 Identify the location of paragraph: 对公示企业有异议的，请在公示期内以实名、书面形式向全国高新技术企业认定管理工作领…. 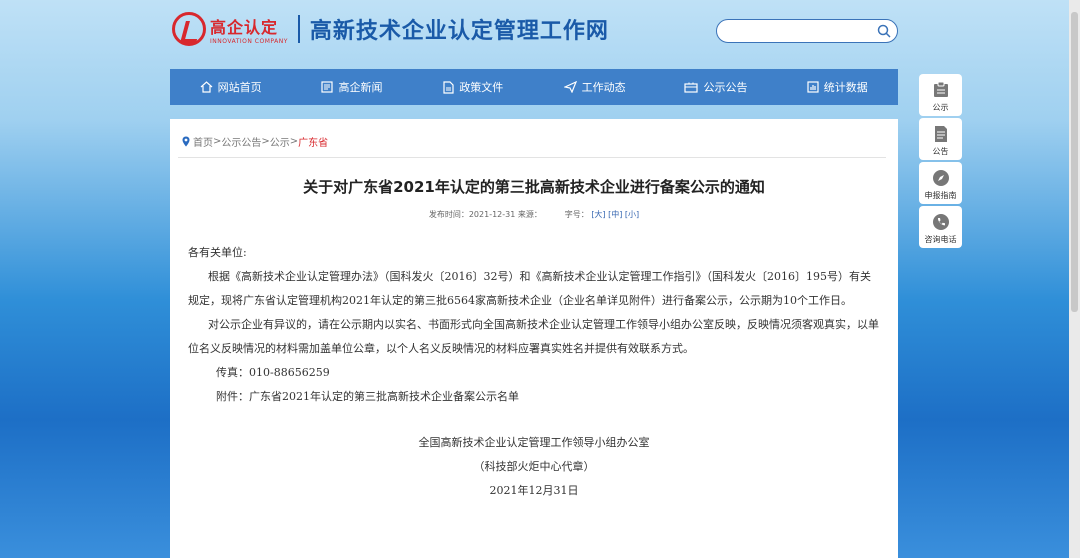
(533, 336).